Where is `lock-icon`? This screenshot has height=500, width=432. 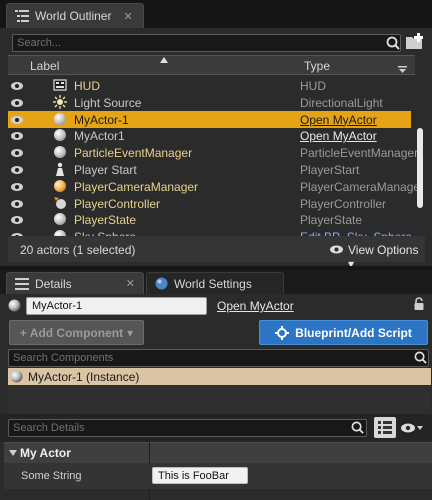 lock-icon is located at coordinates (419, 304).